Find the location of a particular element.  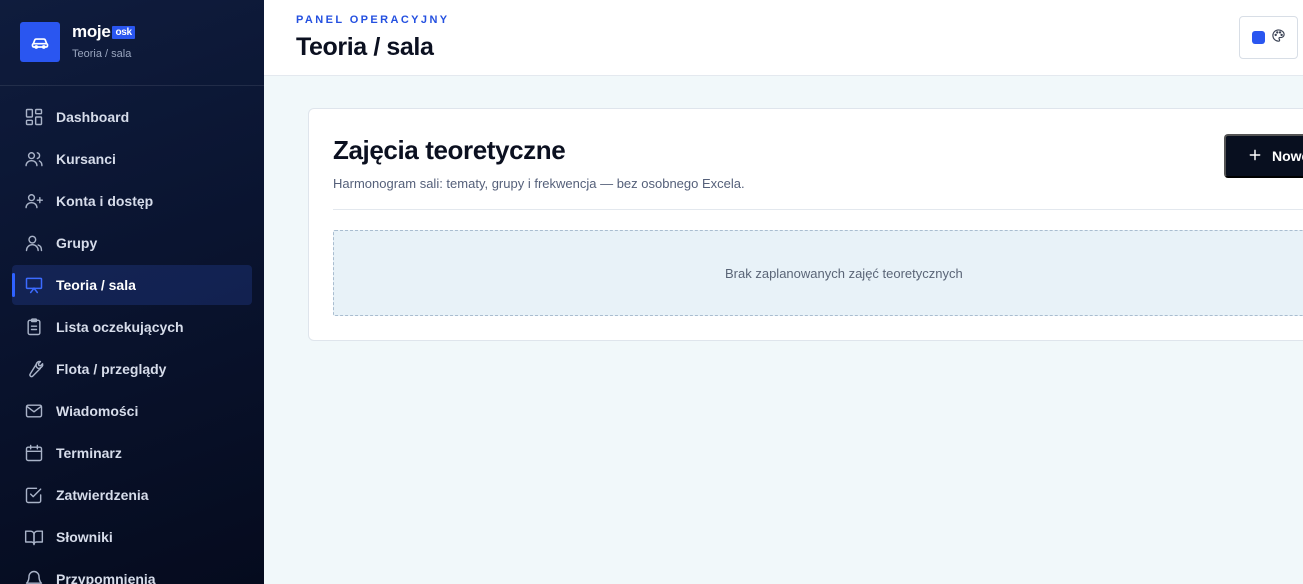

brand: moje osk Teoria / sala is located at coordinates (77, 42).